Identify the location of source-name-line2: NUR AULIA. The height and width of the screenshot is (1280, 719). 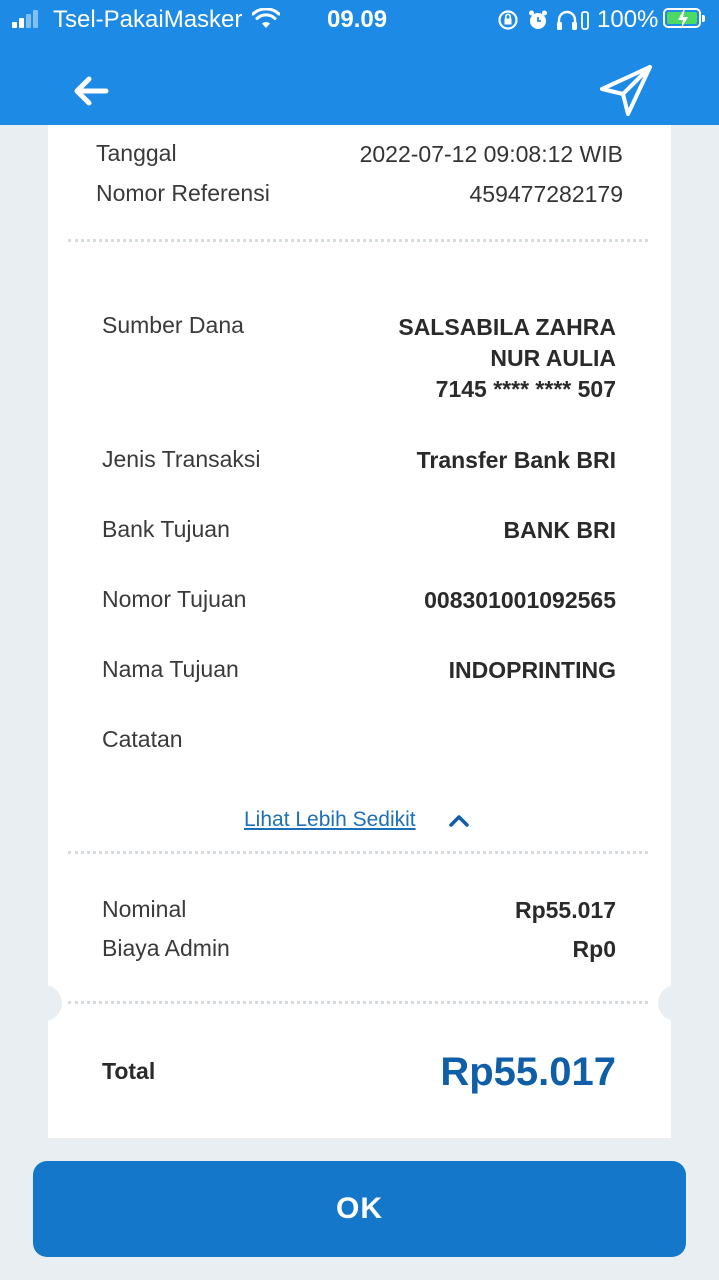
(553, 358).